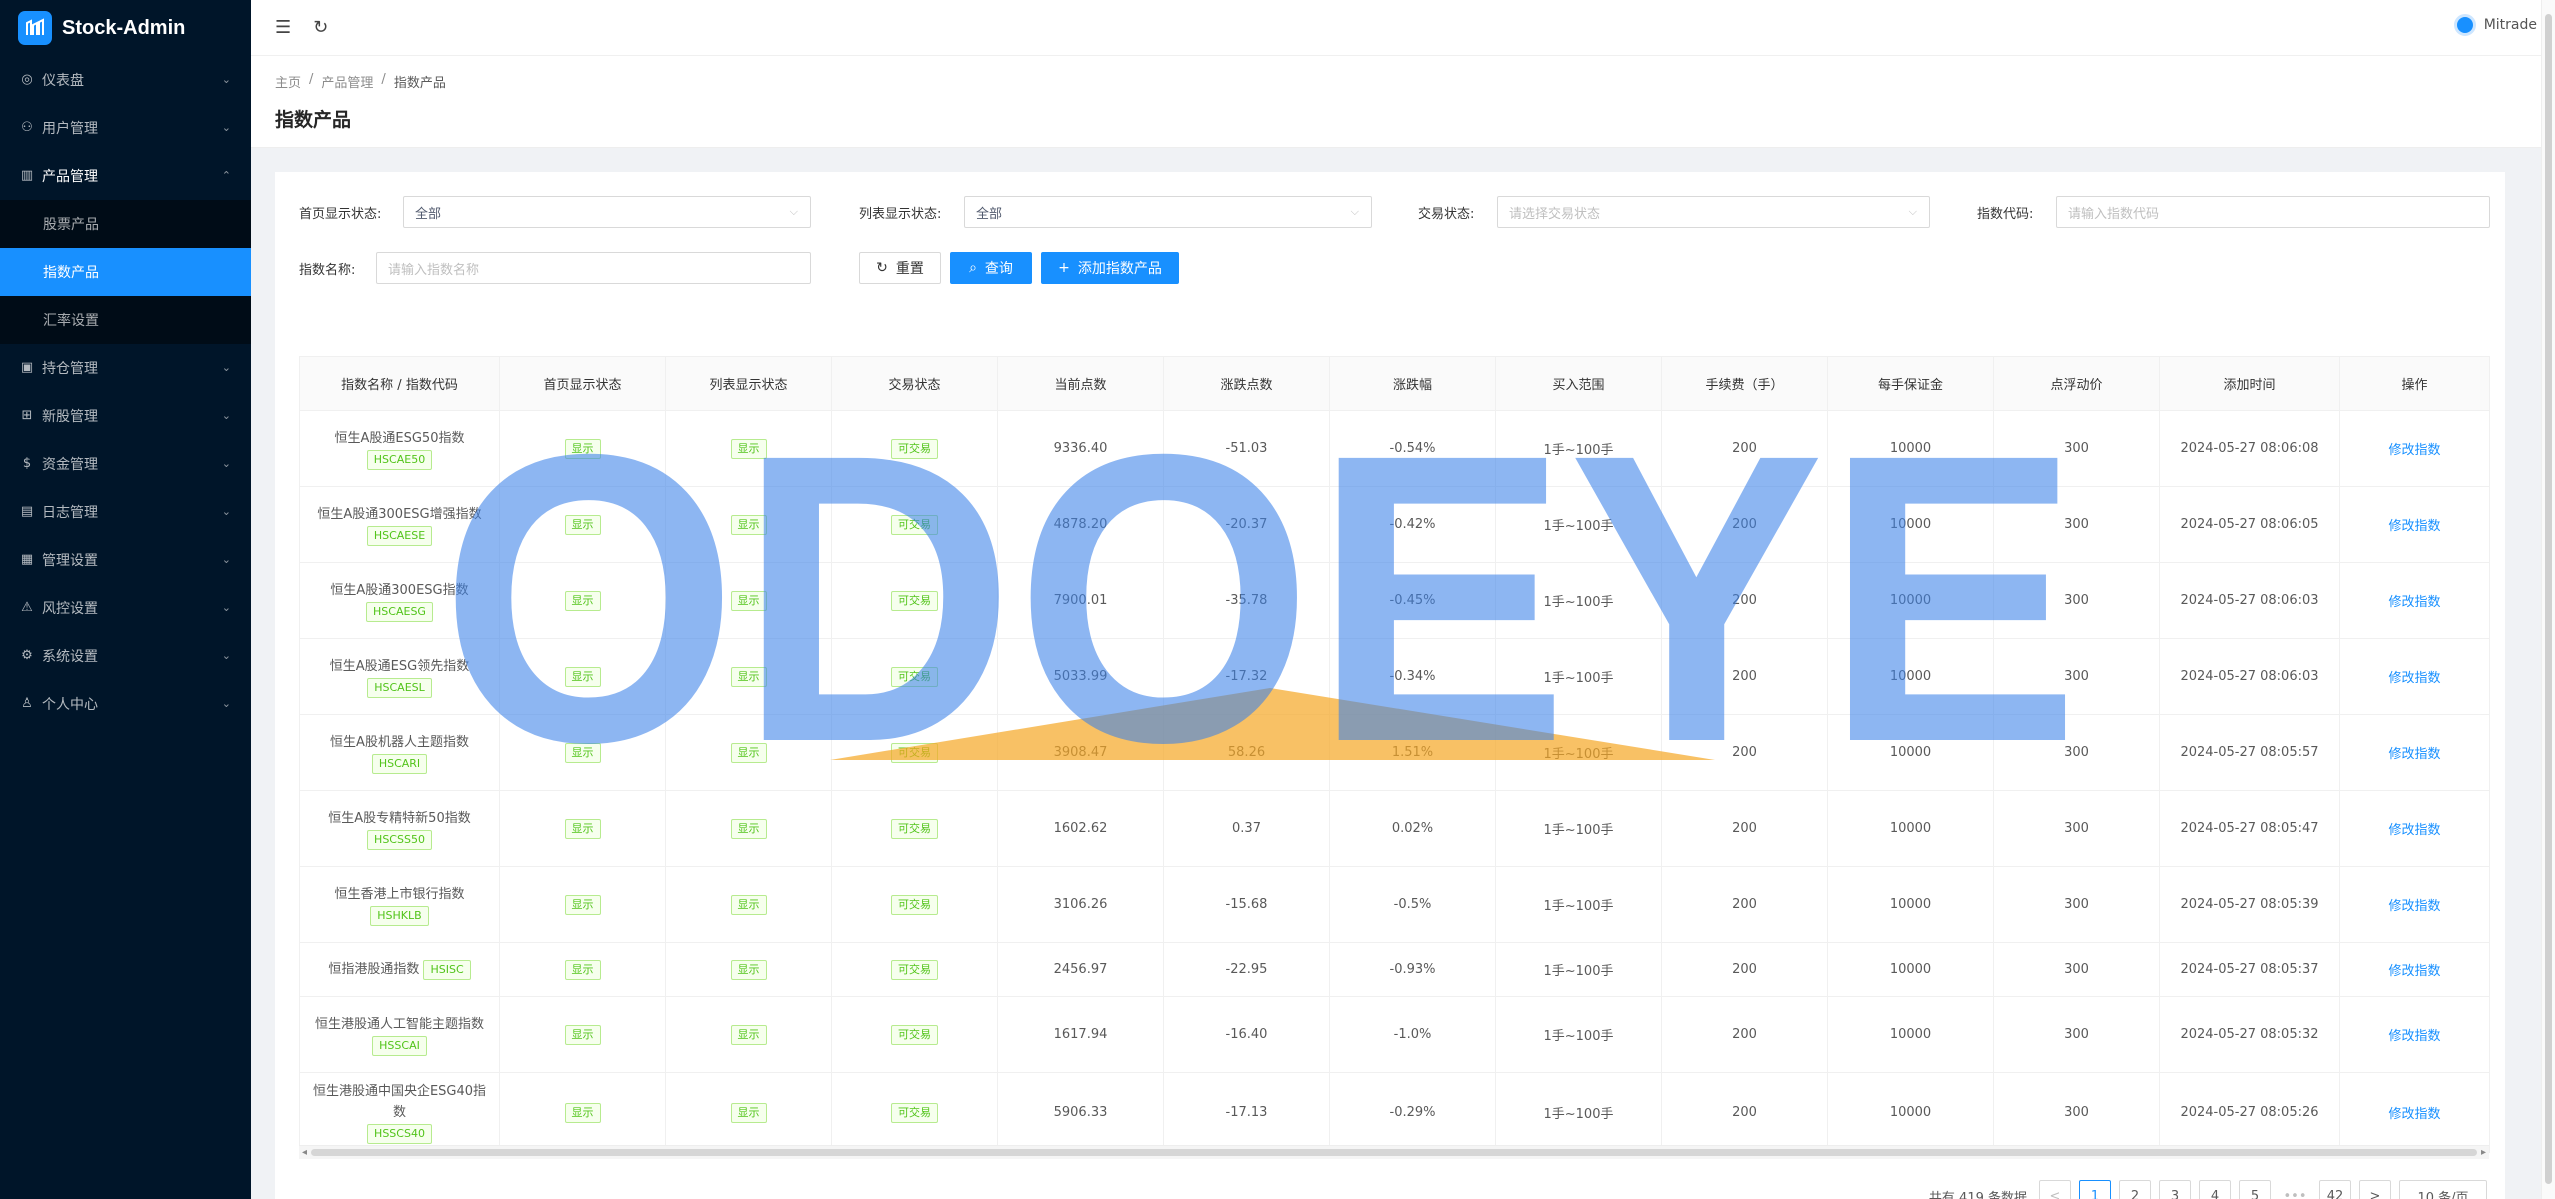 This screenshot has height=1199, width=2555. I want to click on name-cell: 恒生港股通人工智能主题指数 HSSCAI, so click(399, 1034).